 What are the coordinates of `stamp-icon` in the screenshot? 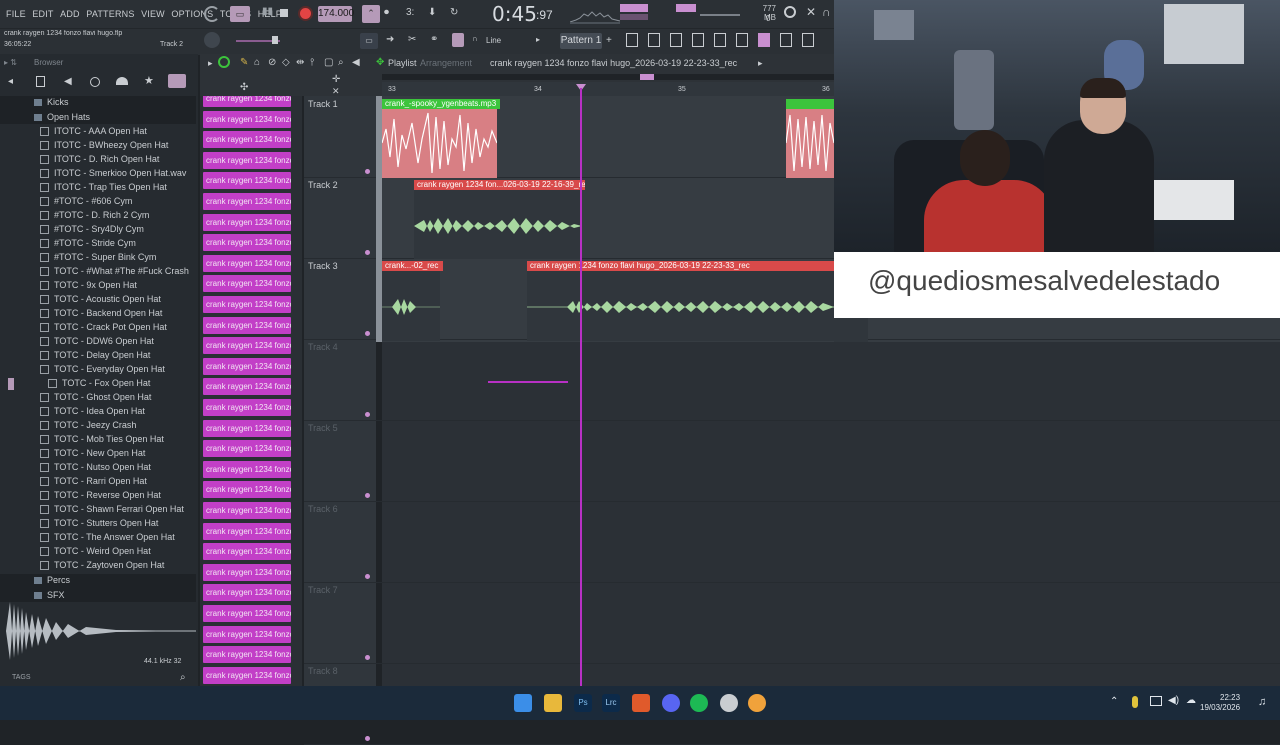 It's located at (458, 40).